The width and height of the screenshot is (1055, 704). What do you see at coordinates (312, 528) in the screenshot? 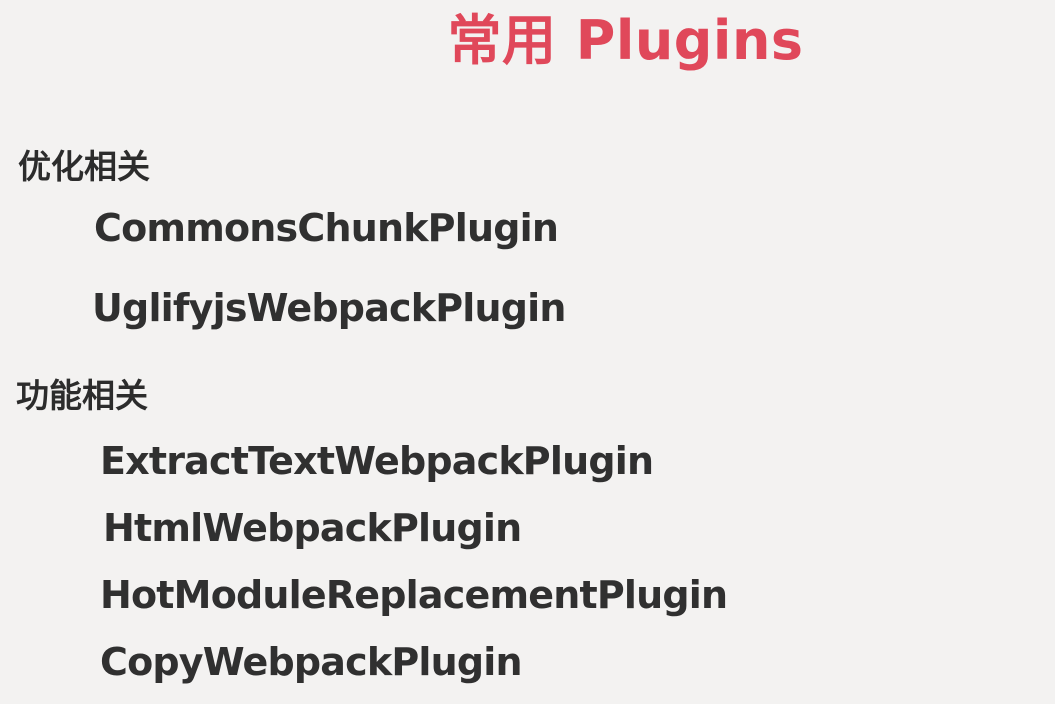
I see `plugin-item: HtmlWebpackPlugin` at bounding box center [312, 528].